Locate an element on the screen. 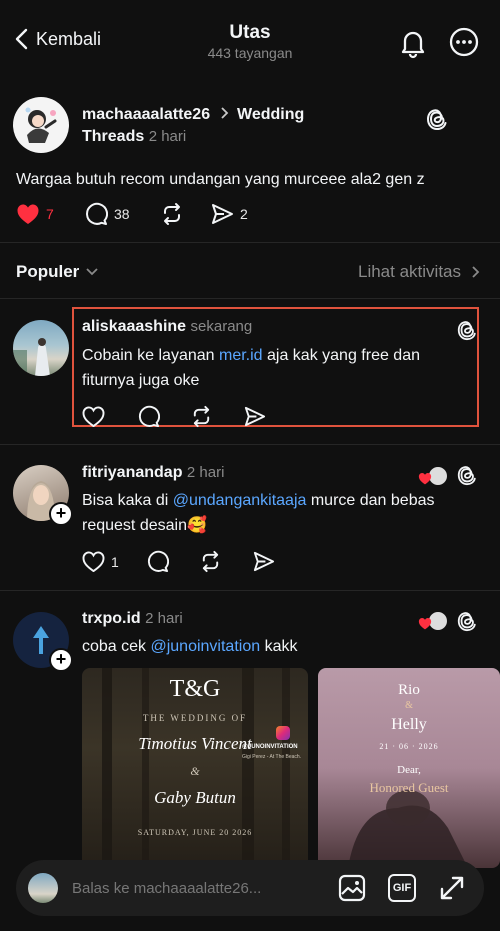 The image size is (500, 931). mention-link: @undangankitaaja is located at coordinates (240, 500).